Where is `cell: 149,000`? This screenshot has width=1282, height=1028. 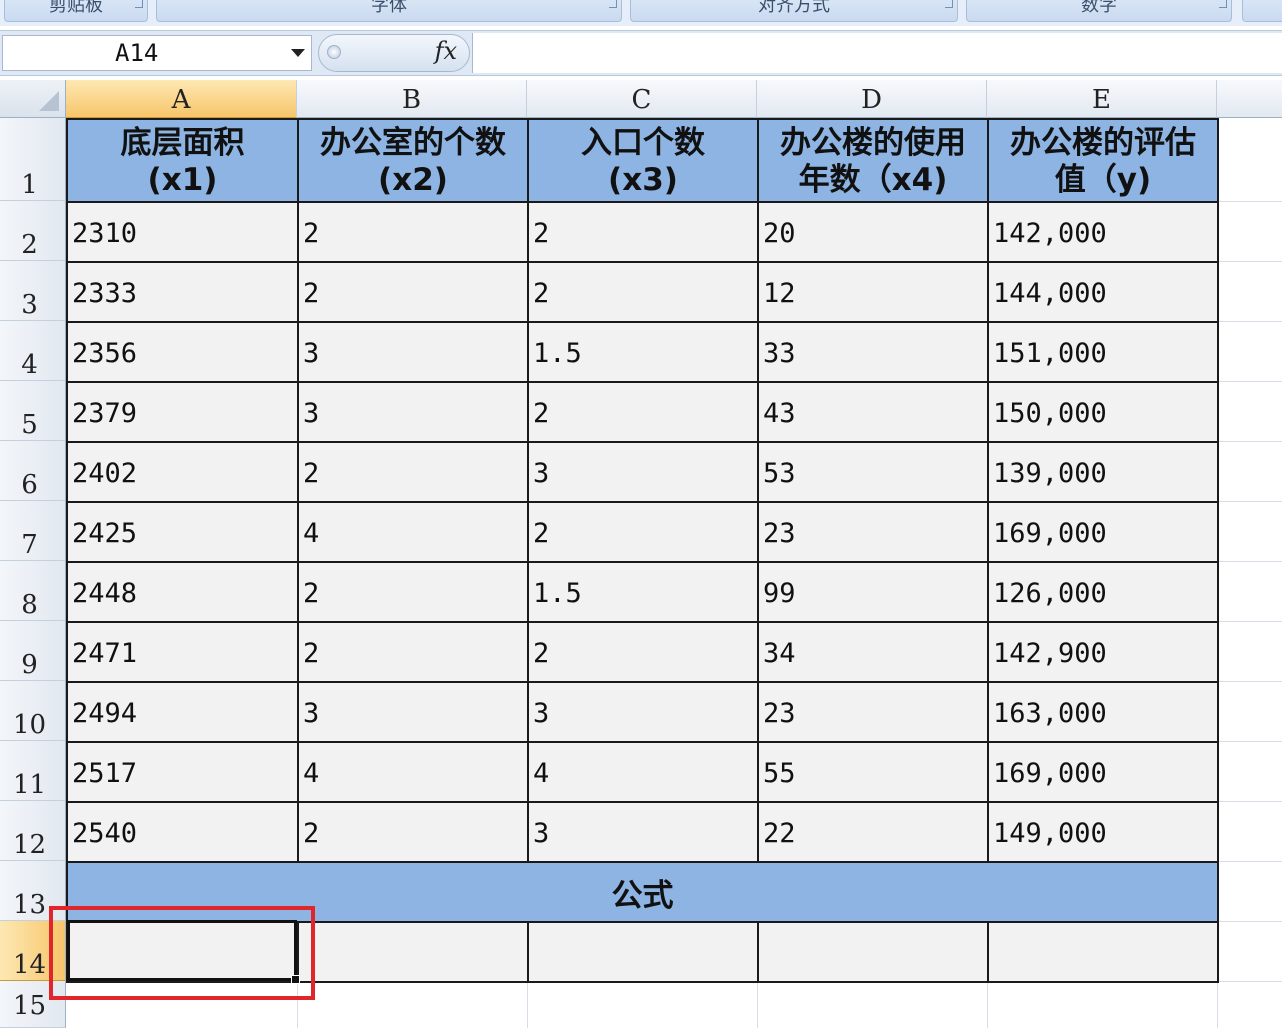
cell: 149,000 is located at coordinates (1103, 832).